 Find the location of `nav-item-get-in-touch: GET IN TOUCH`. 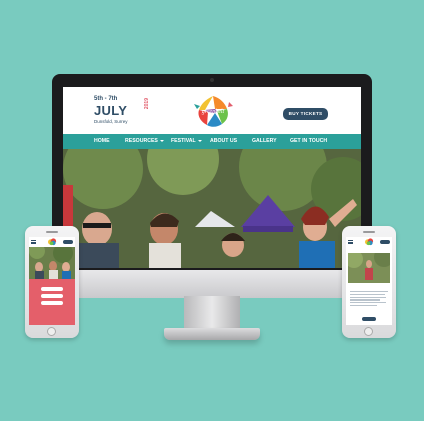

nav-item-get-in-touch: GET IN TOUCH is located at coordinates (308, 141).